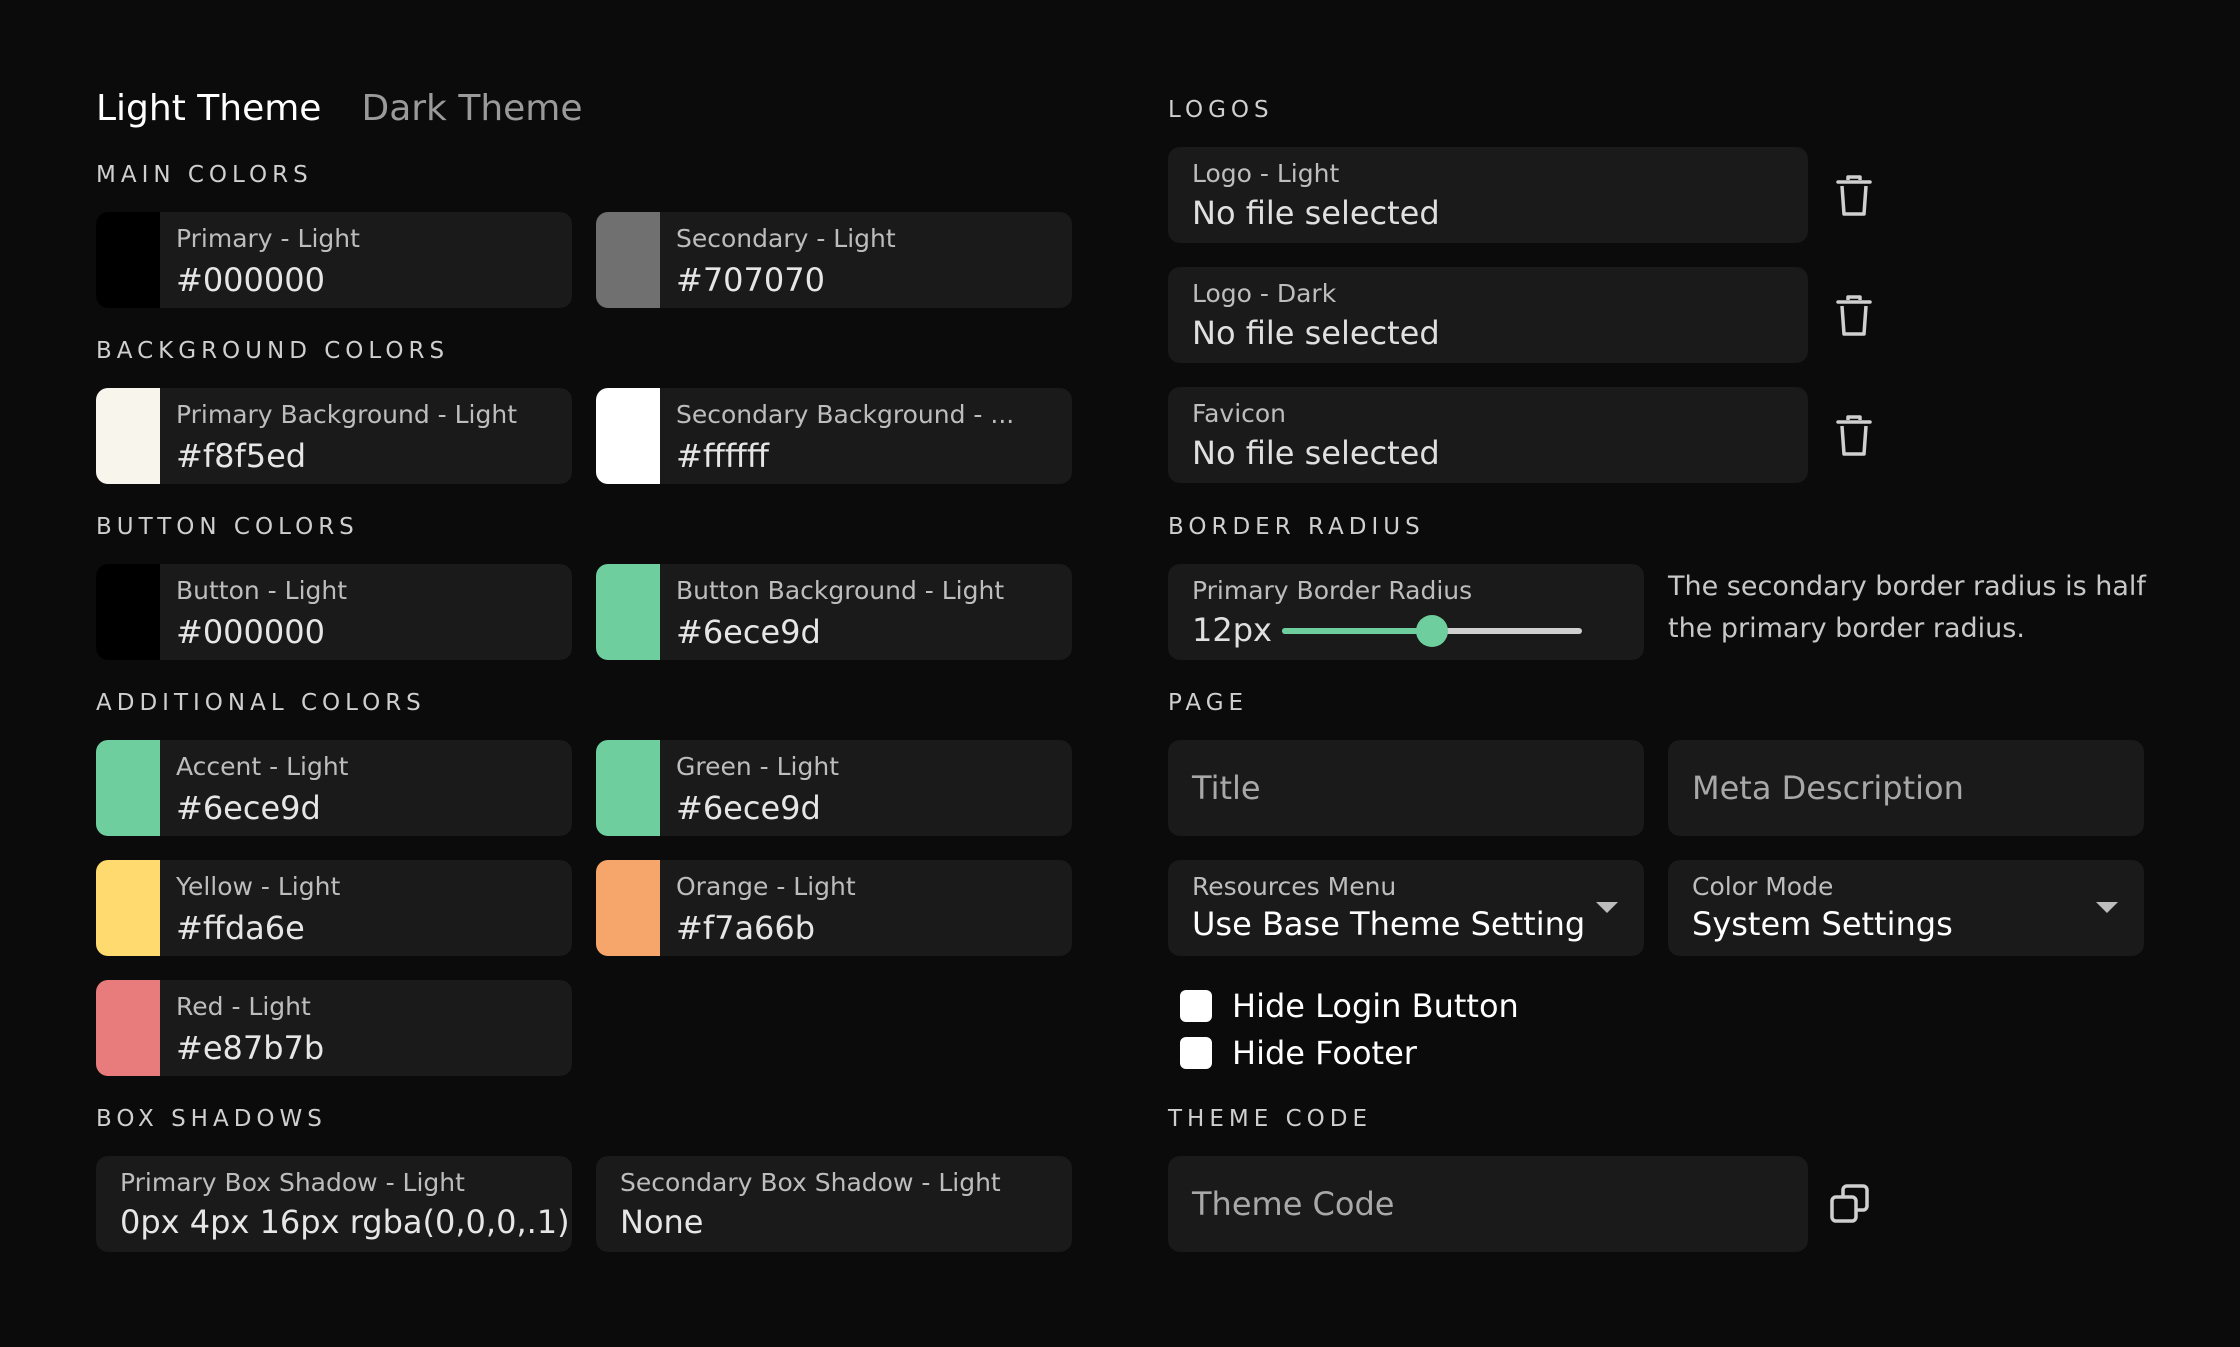 The width and height of the screenshot is (2240, 1347). What do you see at coordinates (810, 1182) in the screenshot?
I see `field-label: Secondary Box Shadow - Light` at bounding box center [810, 1182].